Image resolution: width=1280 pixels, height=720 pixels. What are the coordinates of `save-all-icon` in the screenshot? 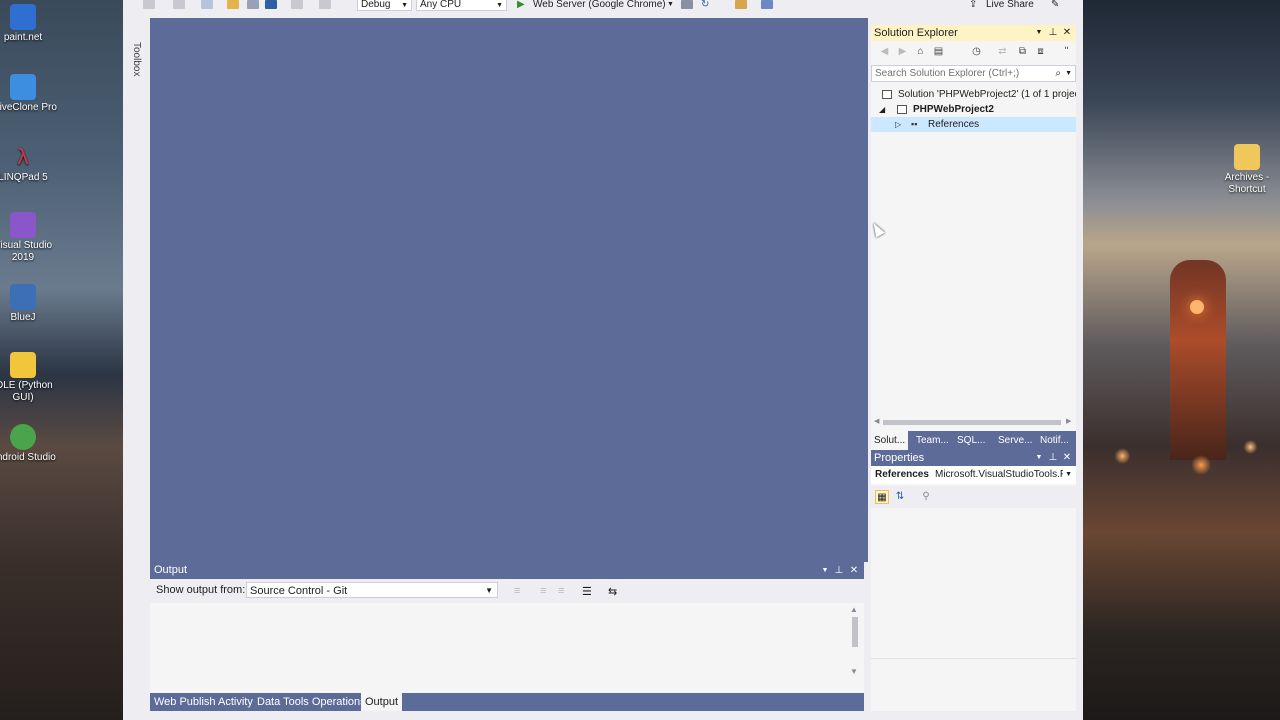 It's located at (271, 4).